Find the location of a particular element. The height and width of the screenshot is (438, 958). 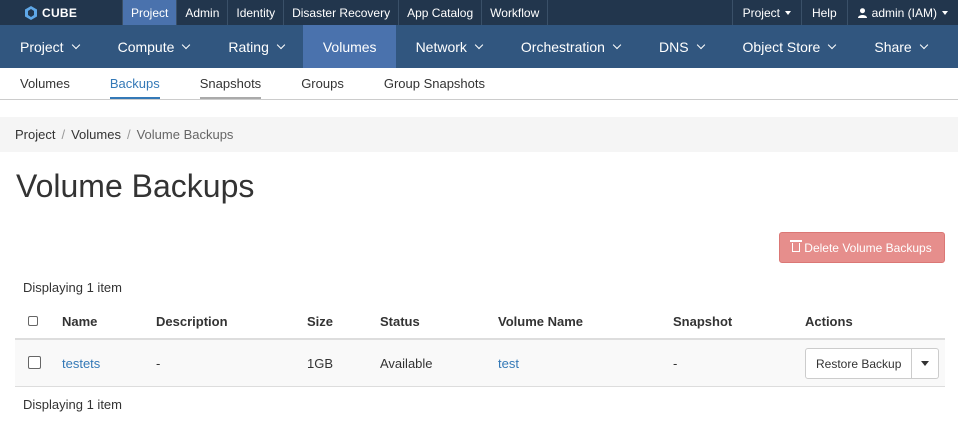

header-status: Status is located at coordinates (400, 321).